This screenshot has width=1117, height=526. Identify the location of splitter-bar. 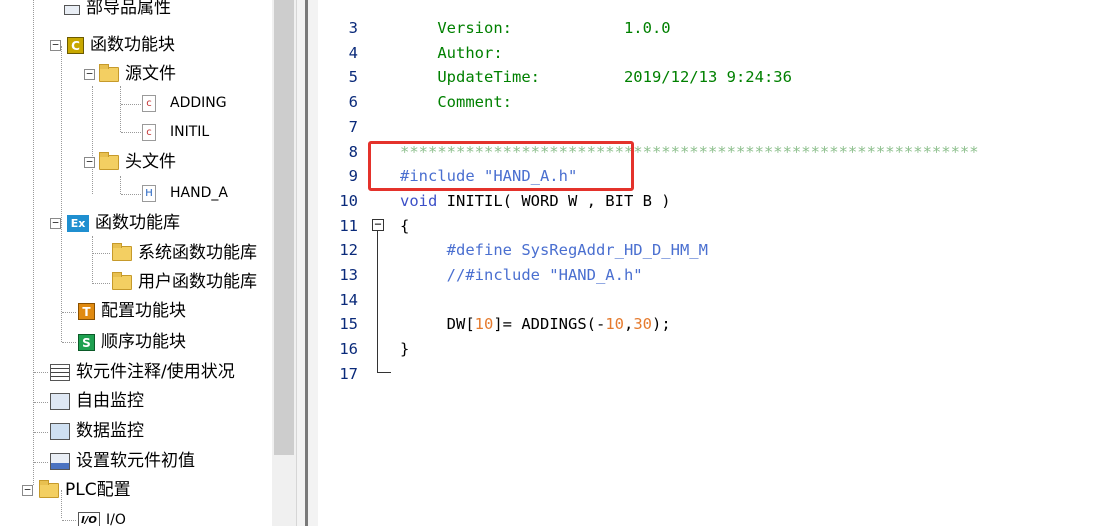
(306, 263).